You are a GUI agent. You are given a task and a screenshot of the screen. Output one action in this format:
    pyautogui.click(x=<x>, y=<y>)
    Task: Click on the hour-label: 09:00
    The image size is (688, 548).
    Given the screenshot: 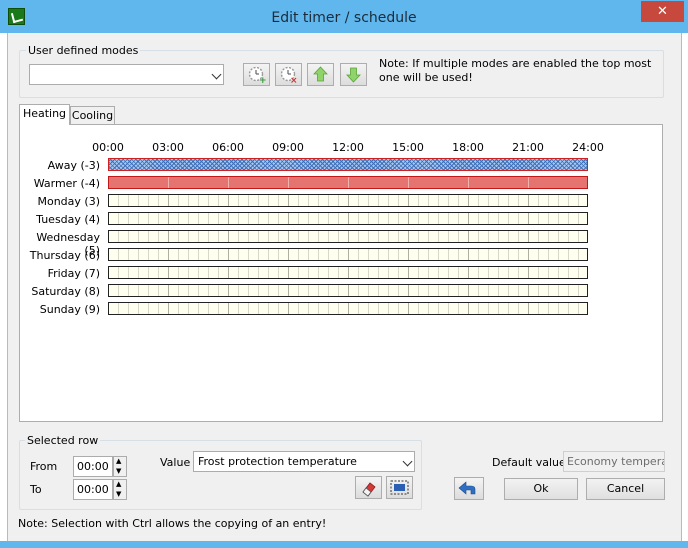 What is the action you would take?
    pyautogui.click(x=288, y=147)
    